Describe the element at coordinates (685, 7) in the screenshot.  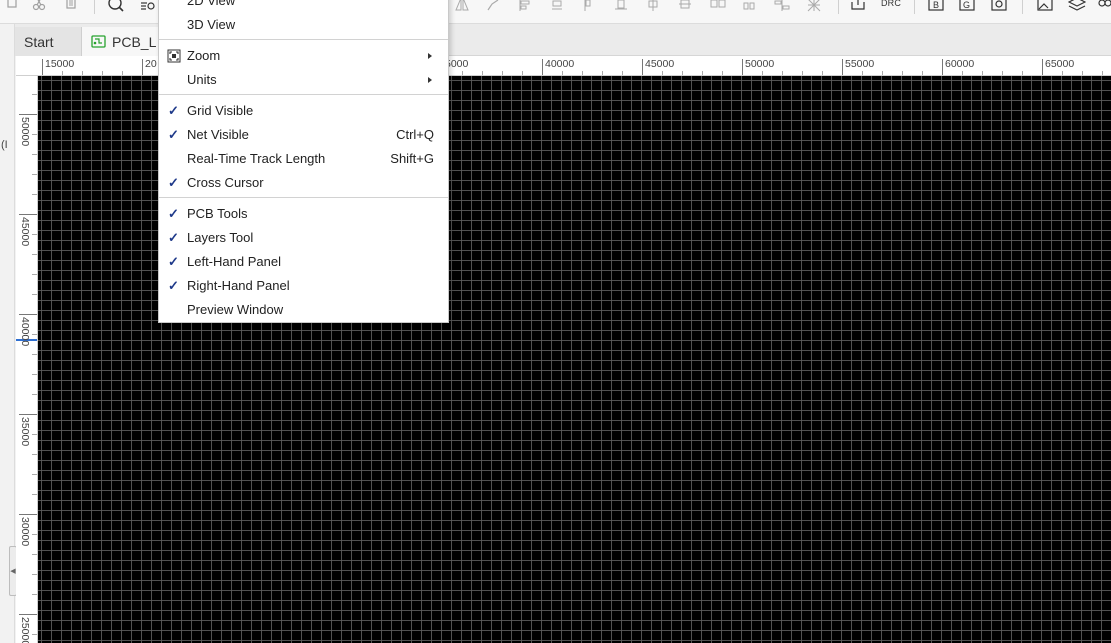
I see `align-middle-icon` at that location.